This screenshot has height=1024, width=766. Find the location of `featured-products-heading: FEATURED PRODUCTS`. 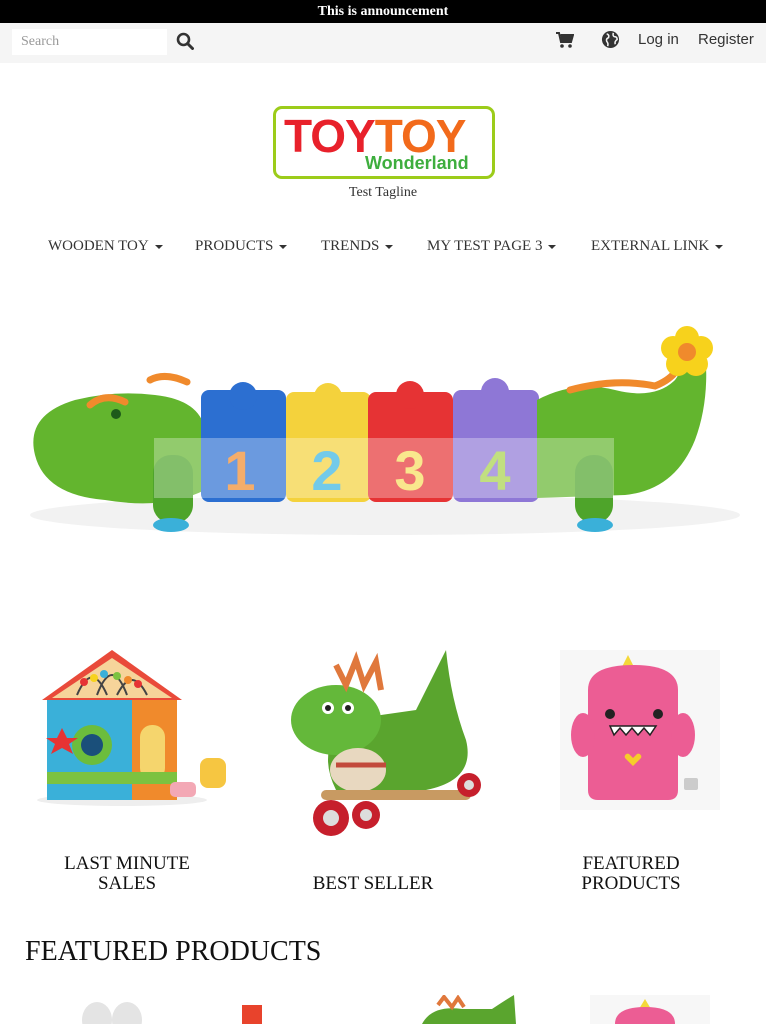

featured-products-heading: FEATURED PRODUCTS is located at coordinates (173, 951).